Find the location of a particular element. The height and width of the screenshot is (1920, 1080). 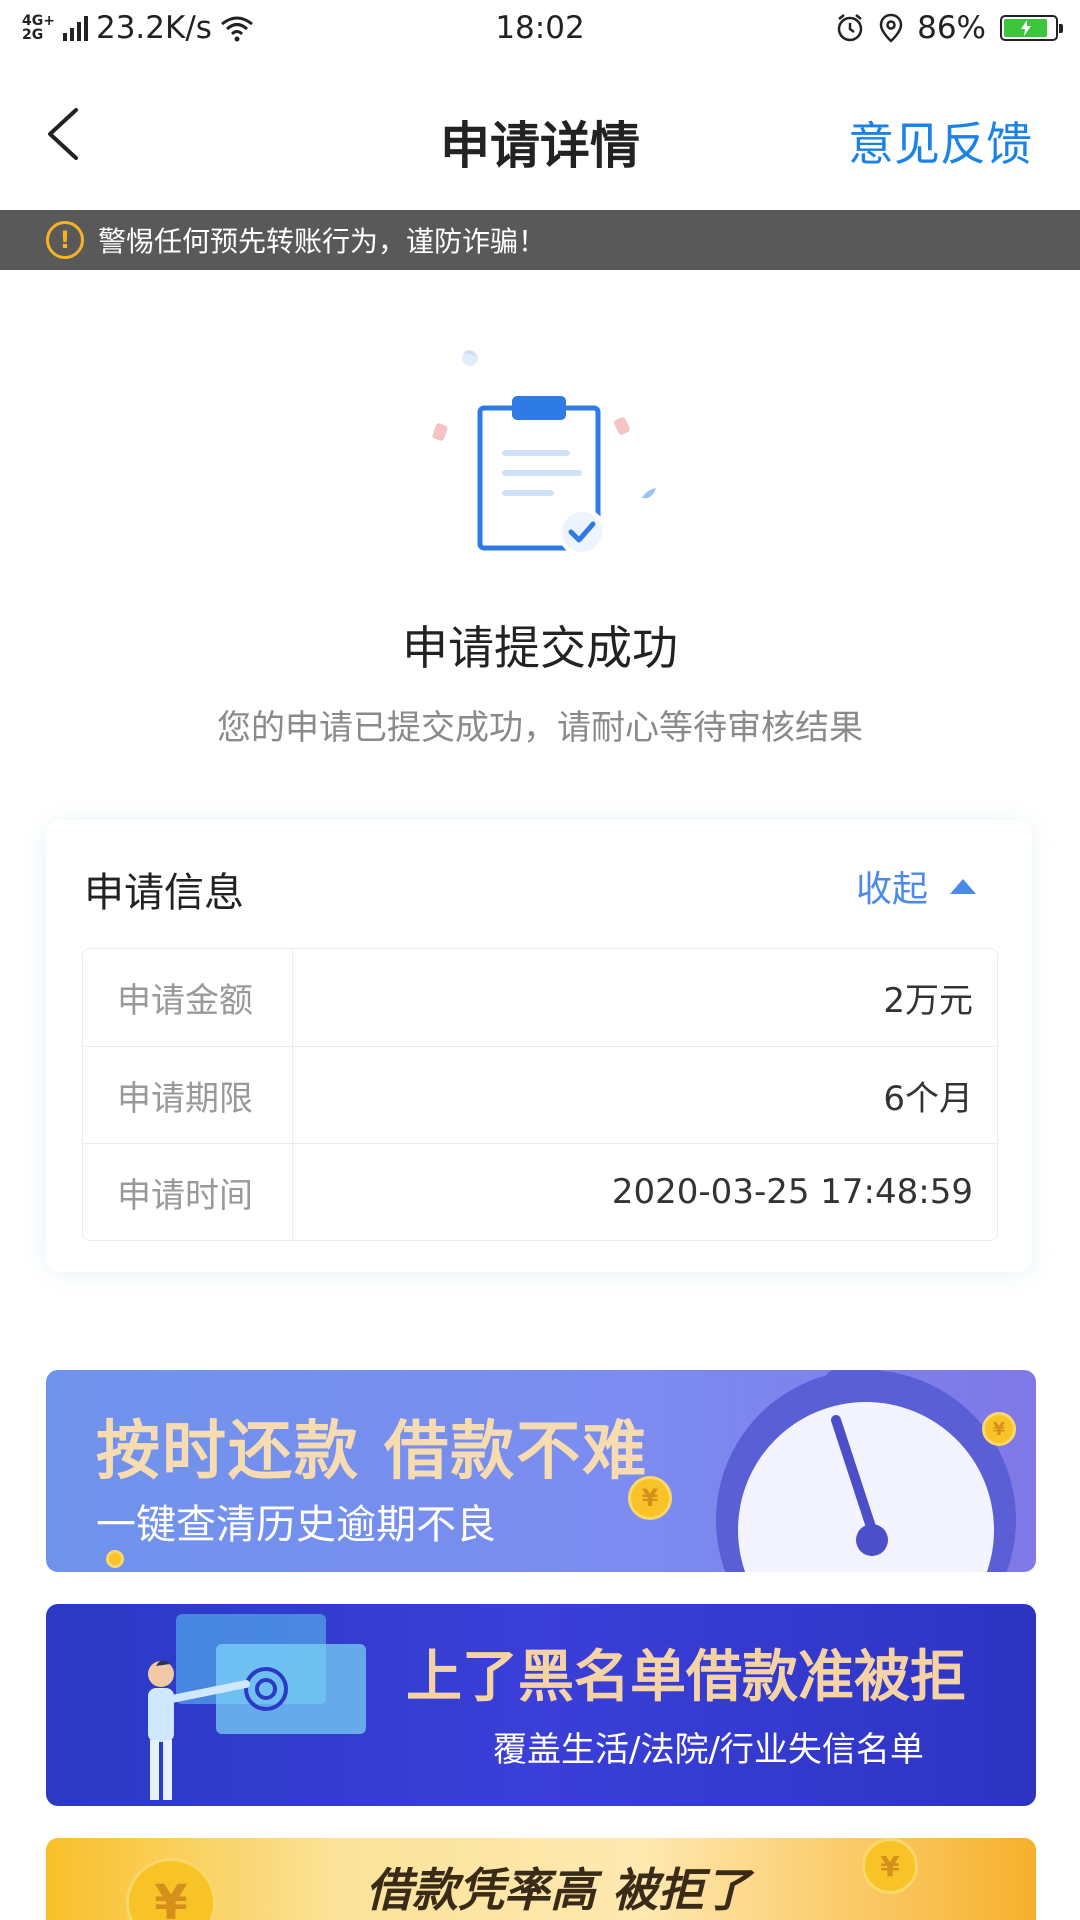

person-screen-illustration is located at coordinates (257, 1707).